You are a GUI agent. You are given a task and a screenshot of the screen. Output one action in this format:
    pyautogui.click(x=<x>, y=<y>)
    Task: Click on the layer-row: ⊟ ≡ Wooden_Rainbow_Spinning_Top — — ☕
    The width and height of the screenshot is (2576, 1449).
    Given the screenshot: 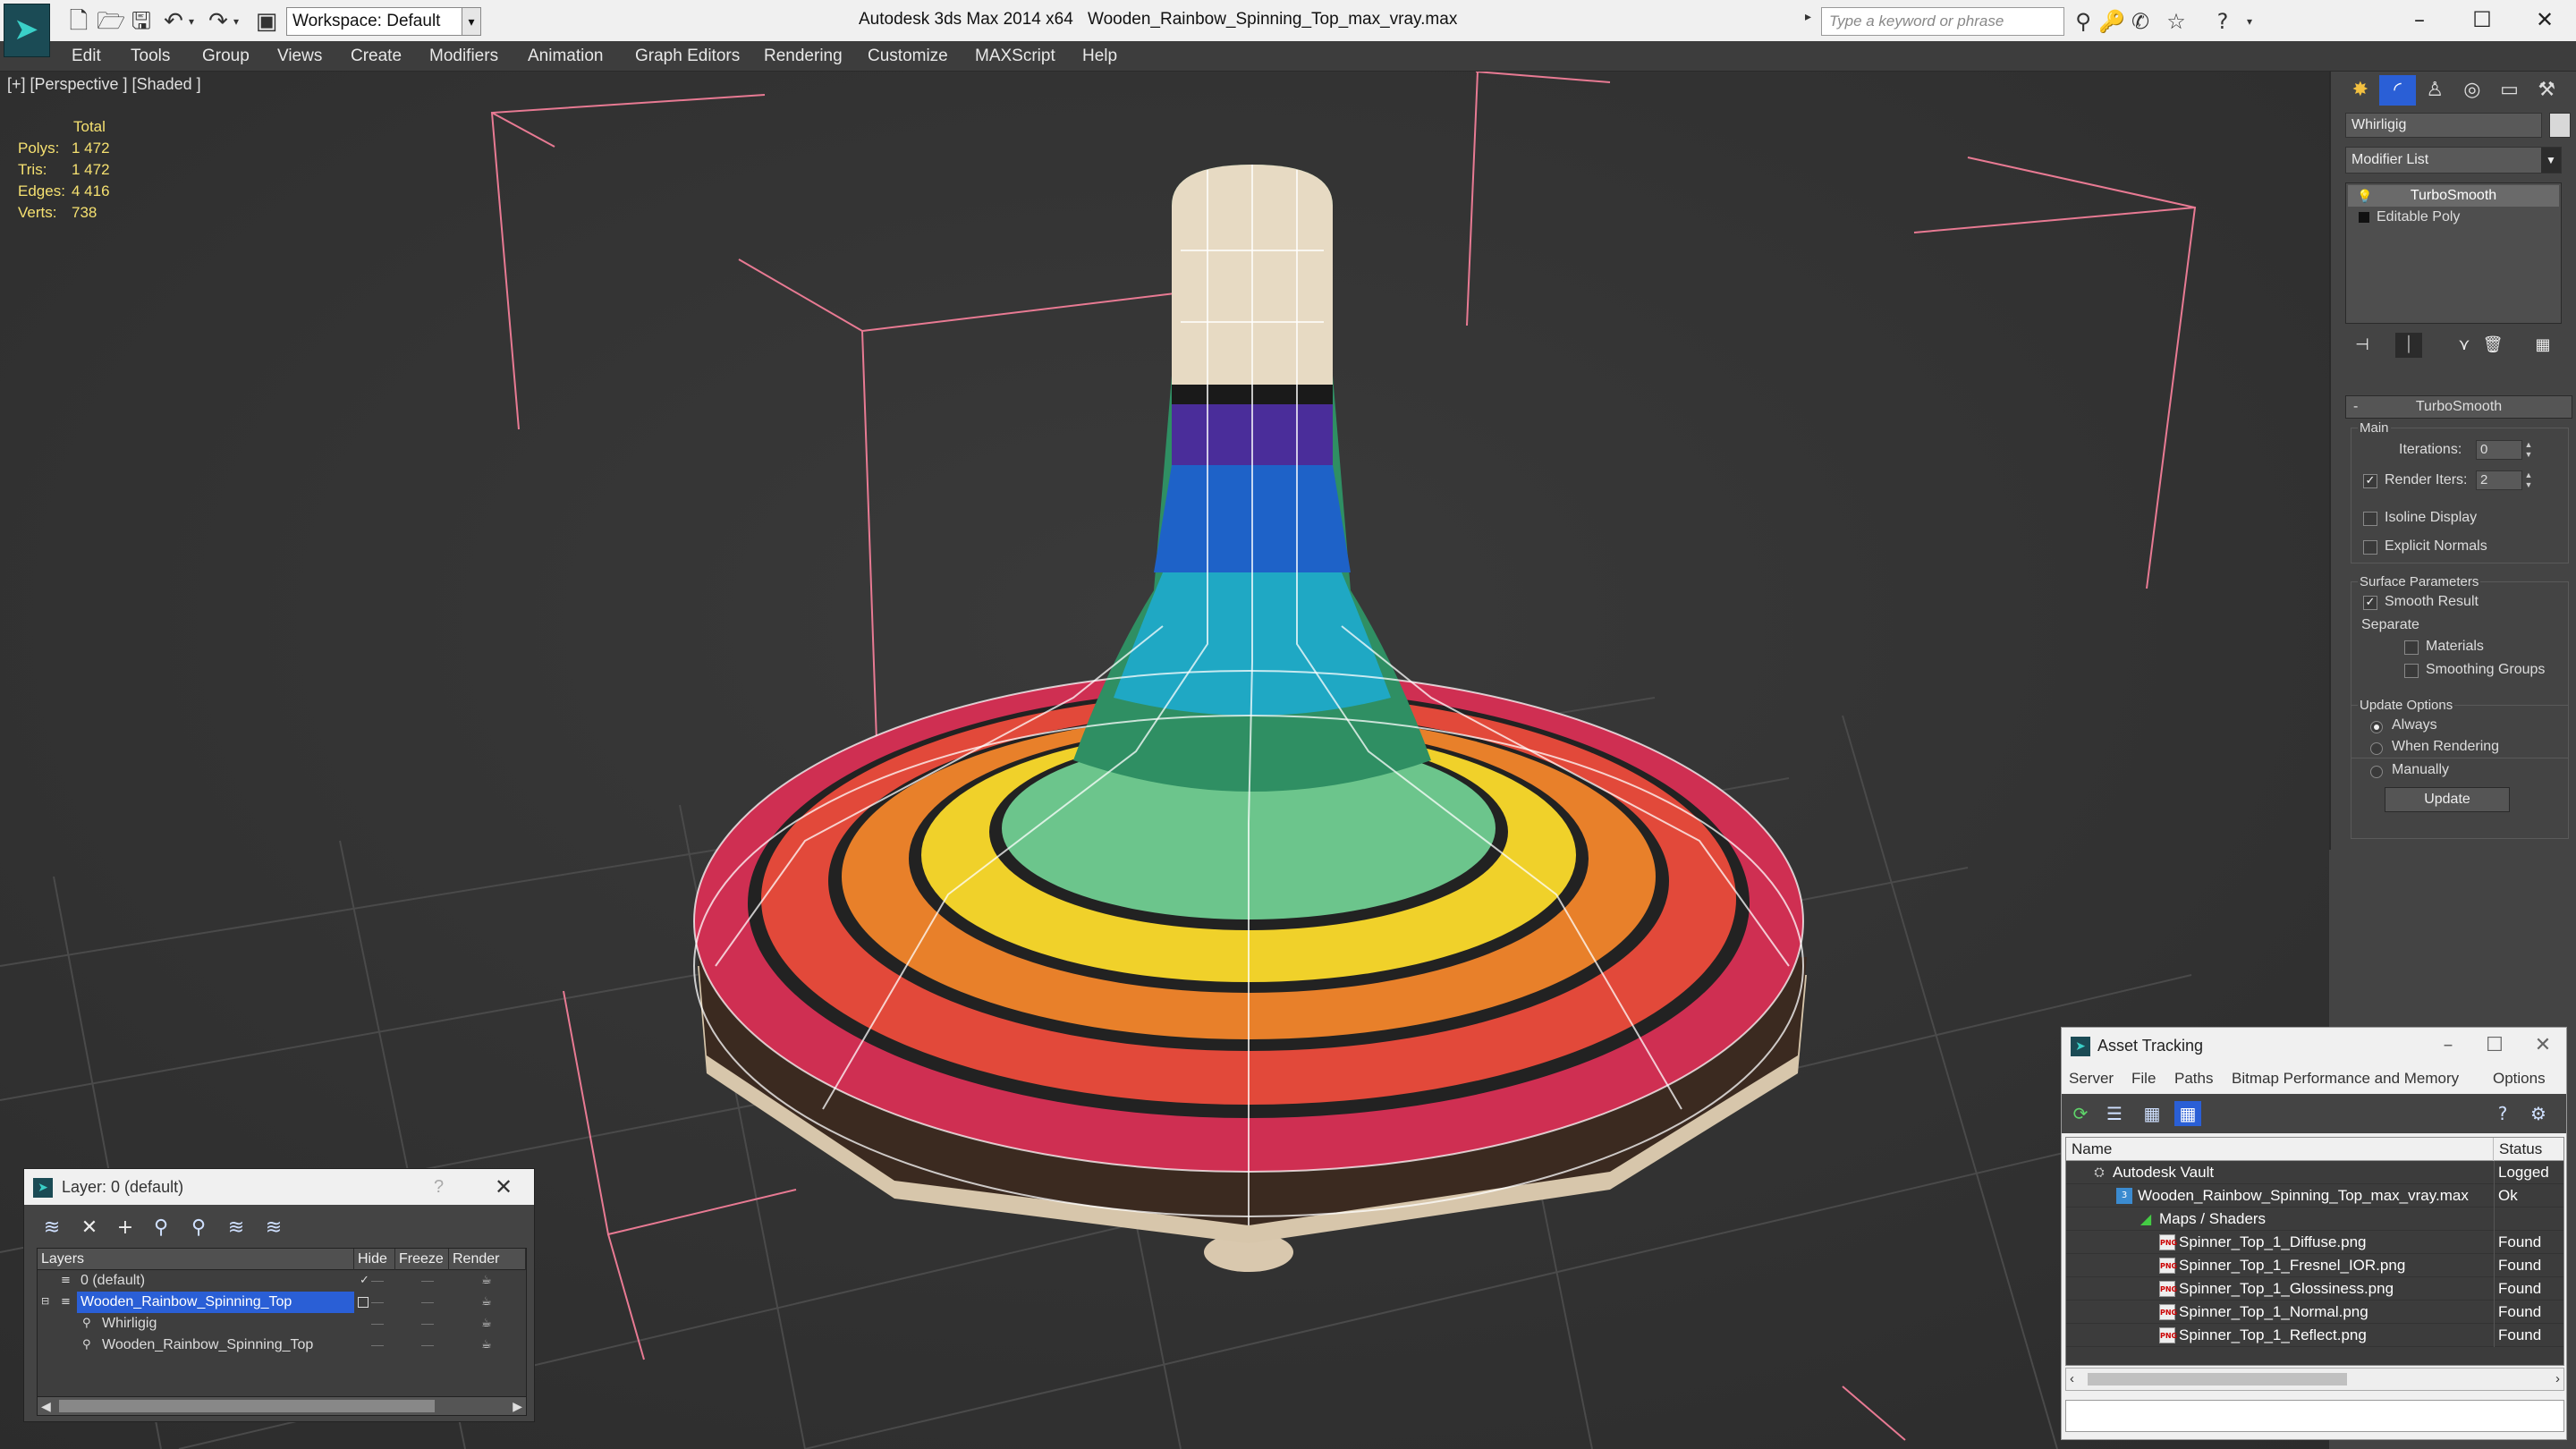 What is the action you would take?
    pyautogui.click(x=282, y=1302)
    